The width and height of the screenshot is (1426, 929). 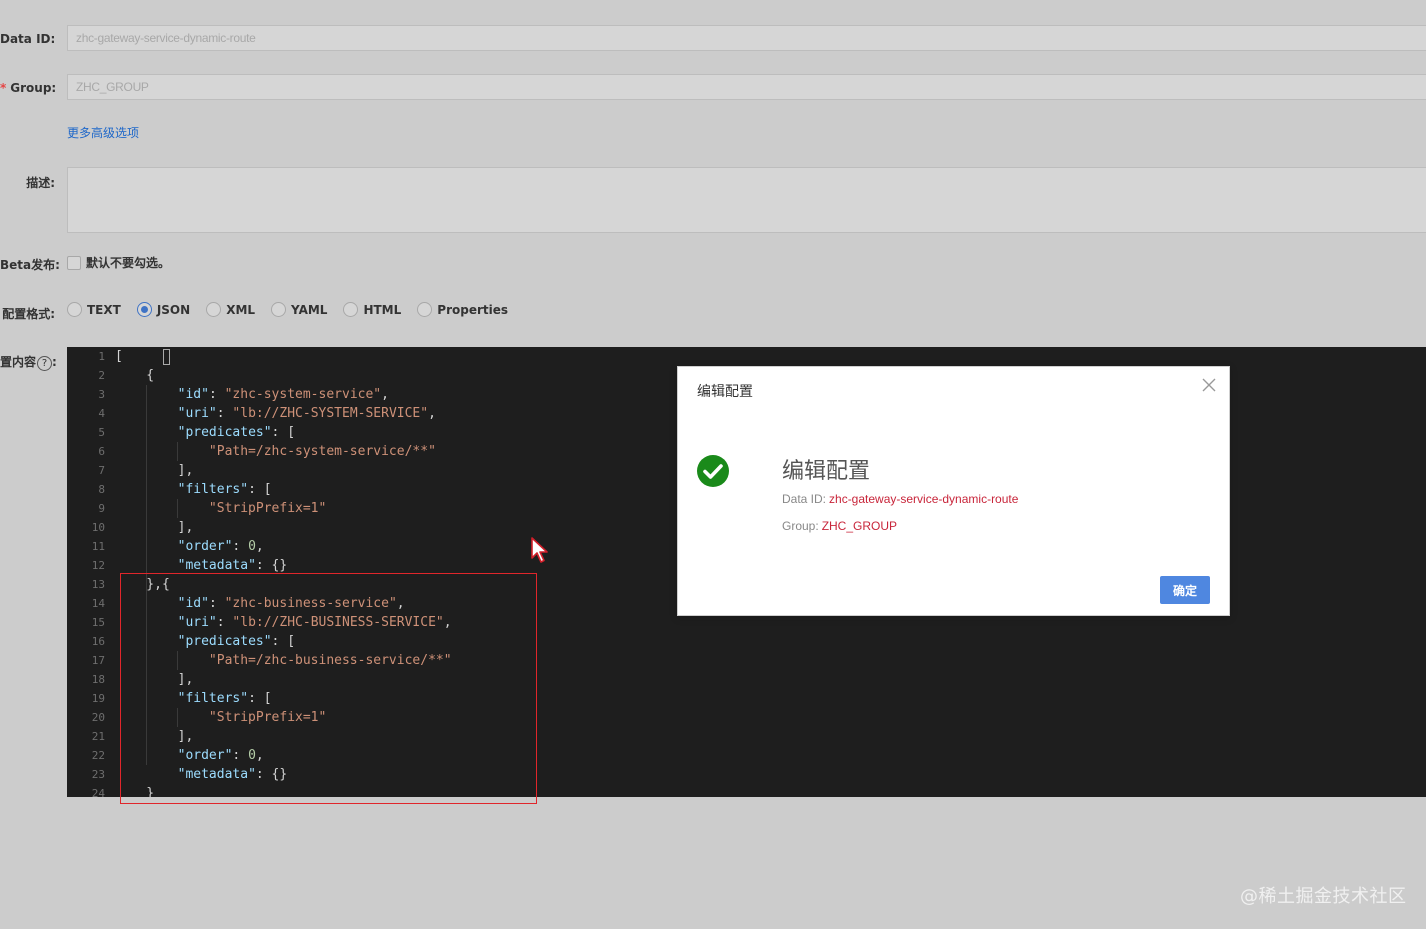 What do you see at coordinates (98, 584) in the screenshot?
I see `line-number: 13` at bounding box center [98, 584].